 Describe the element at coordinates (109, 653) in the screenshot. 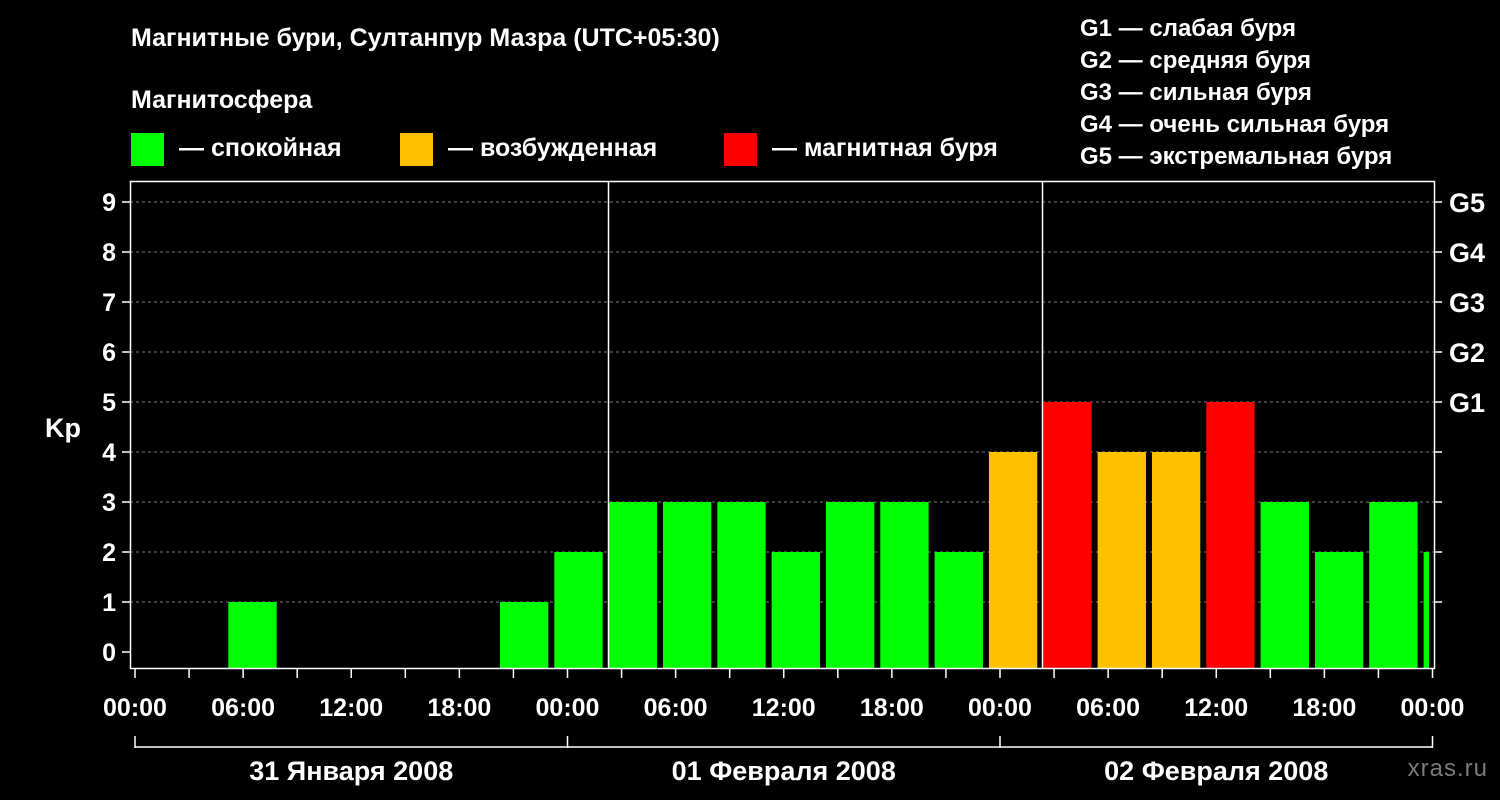

I see `y-tick-label: 0` at that location.